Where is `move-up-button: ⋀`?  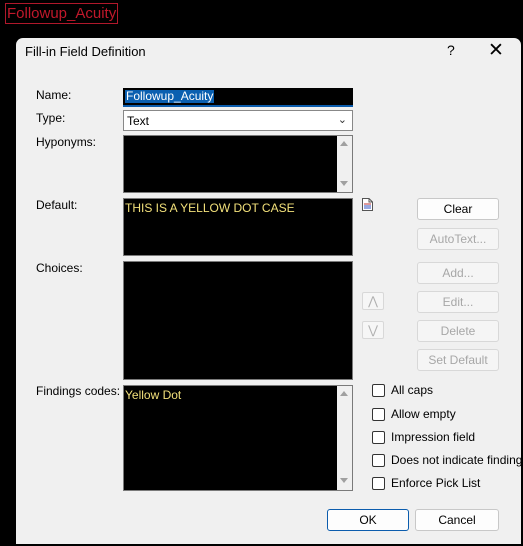 move-up-button: ⋀ is located at coordinates (373, 301).